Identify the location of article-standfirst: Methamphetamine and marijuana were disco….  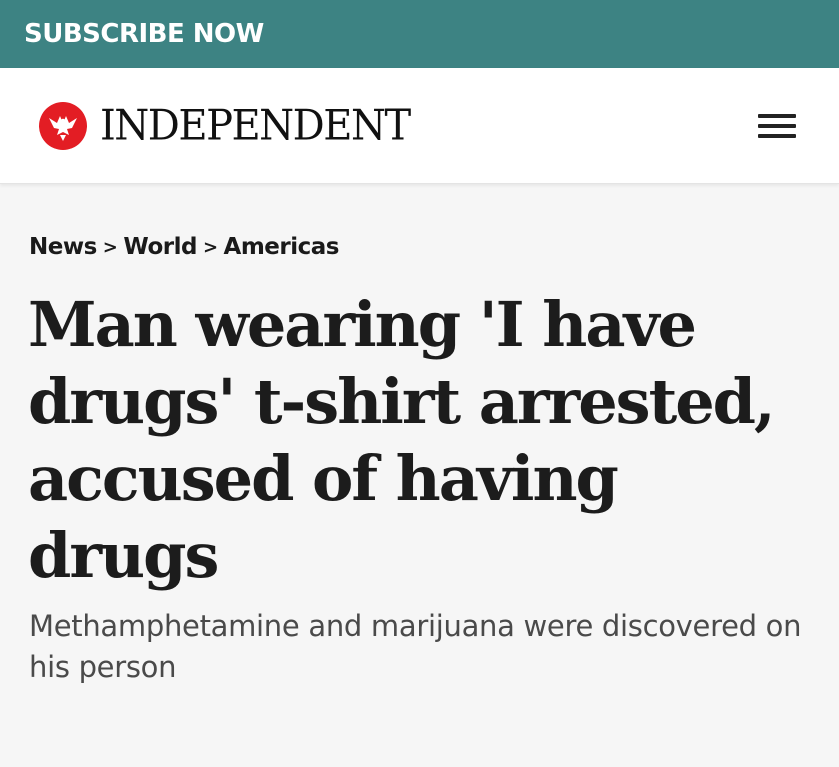
(415, 646).